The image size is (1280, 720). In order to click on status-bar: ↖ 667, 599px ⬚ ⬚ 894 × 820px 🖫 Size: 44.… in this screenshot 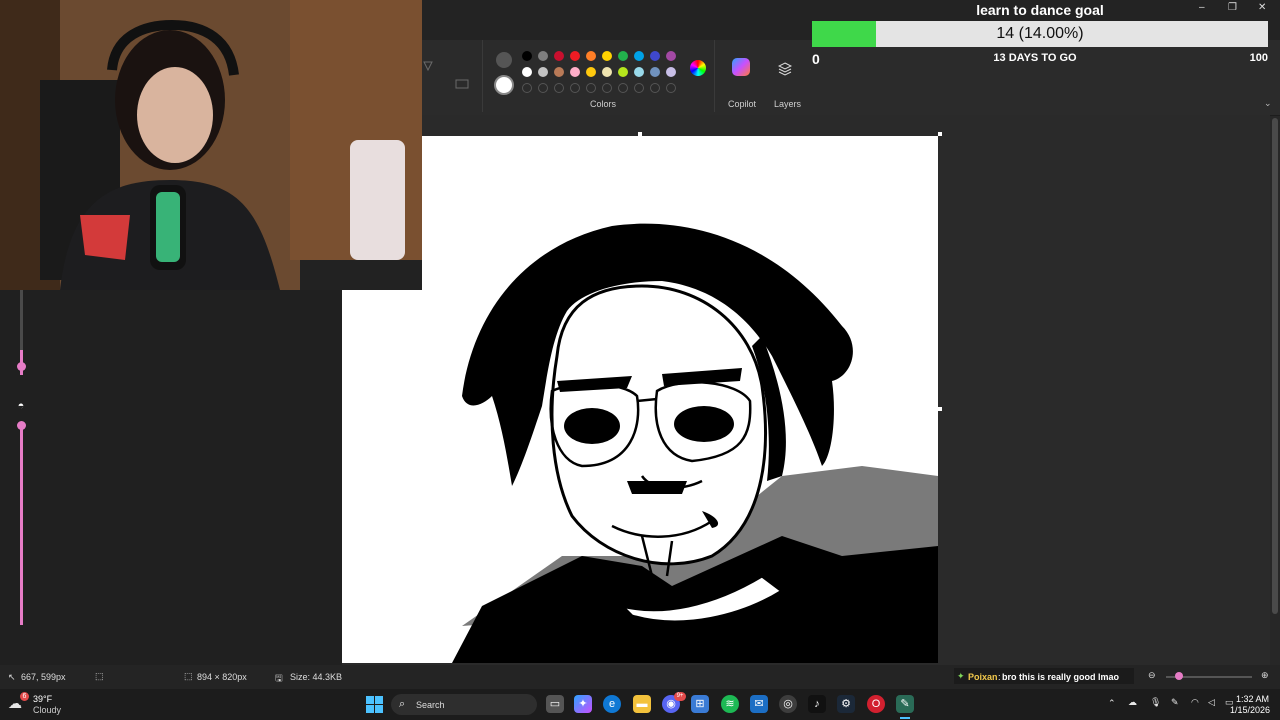, I will do `click(640, 677)`.